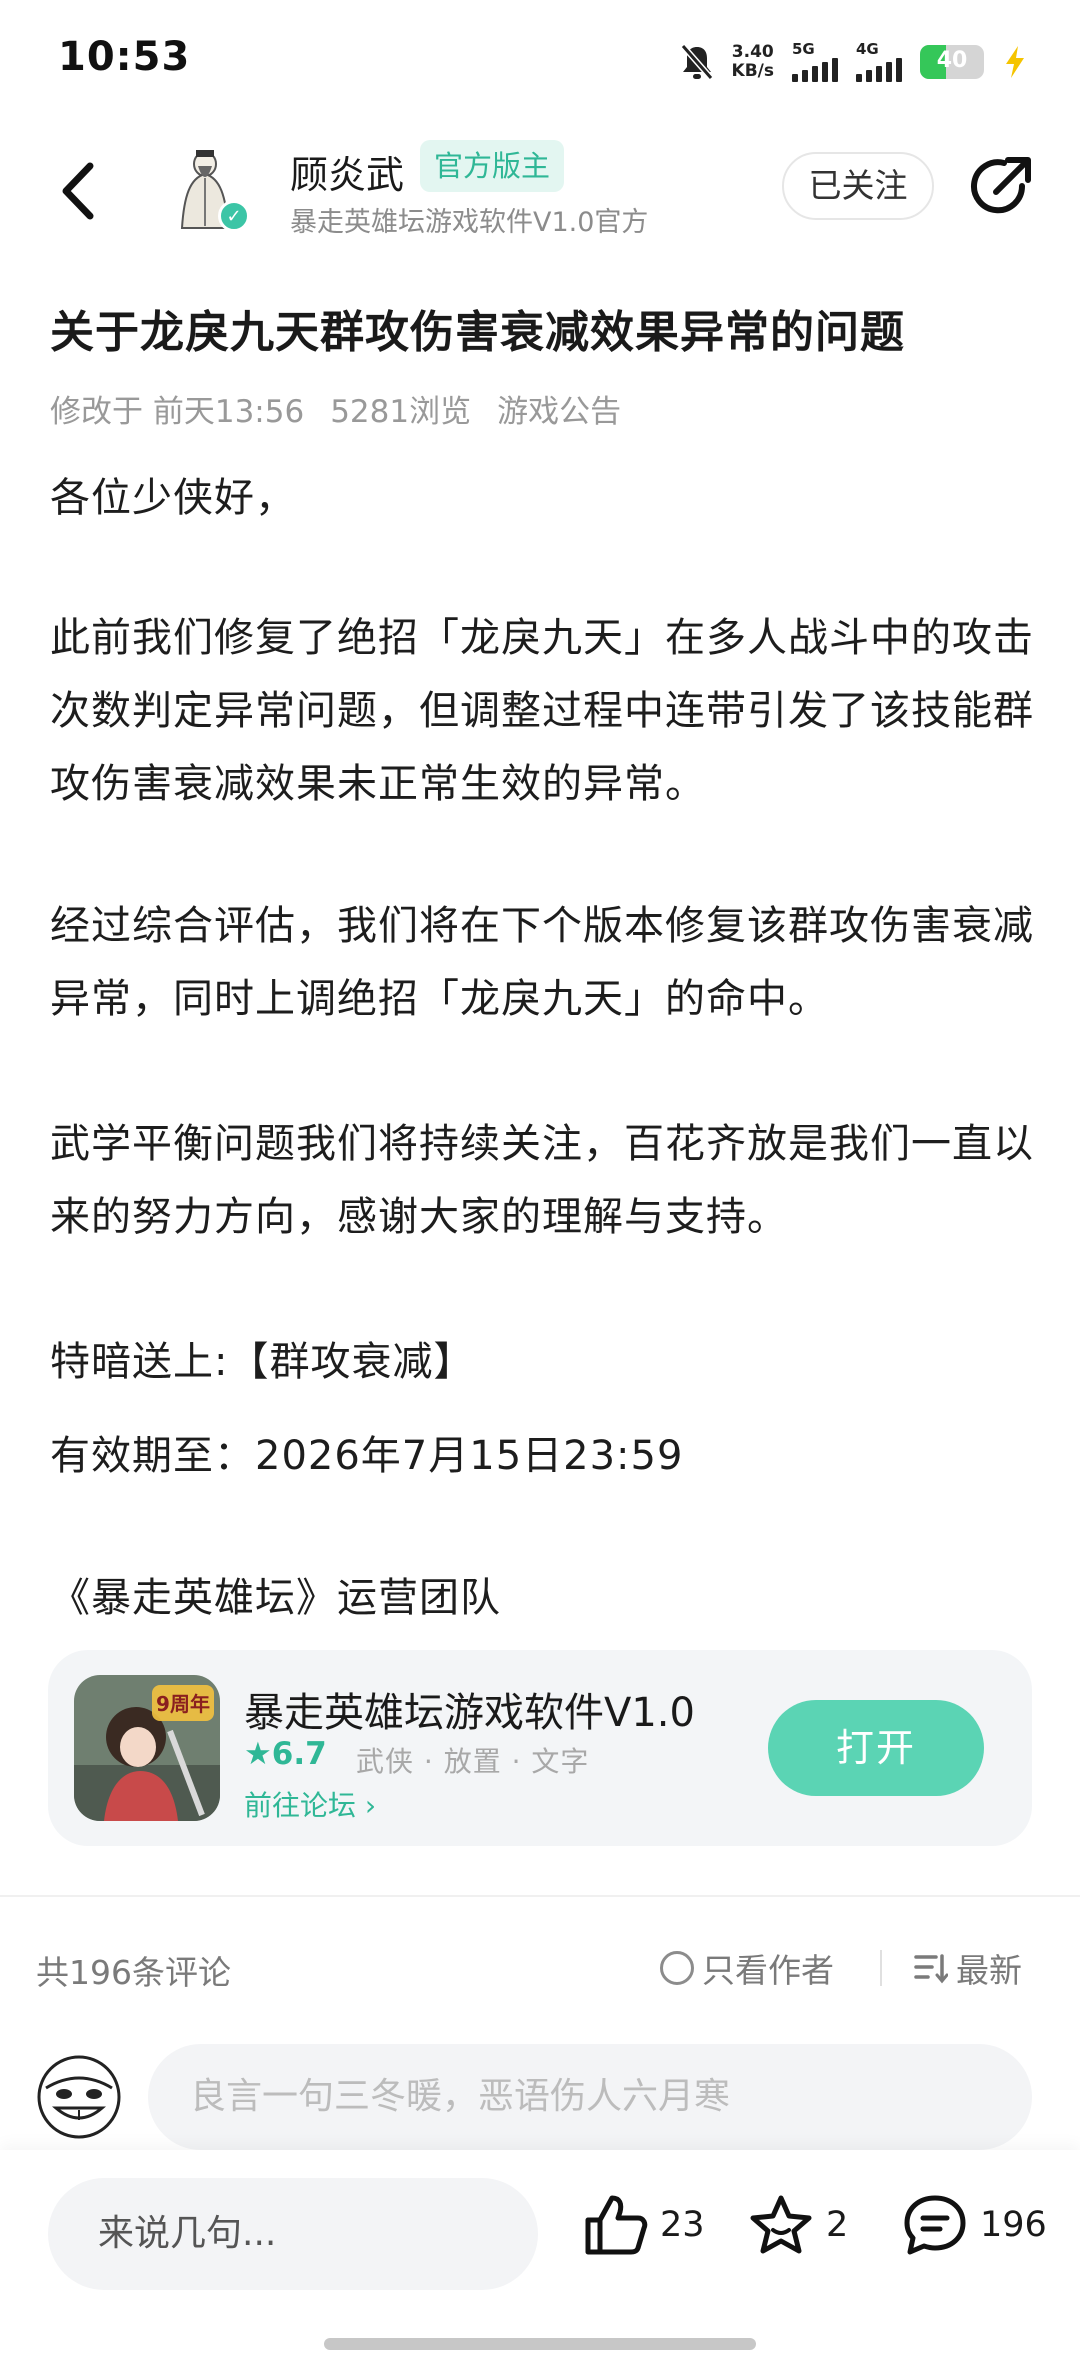  What do you see at coordinates (469, 1713) in the screenshot?
I see `app-name: 暴走英雄坛游戏软件V1.0` at bounding box center [469, 1713].